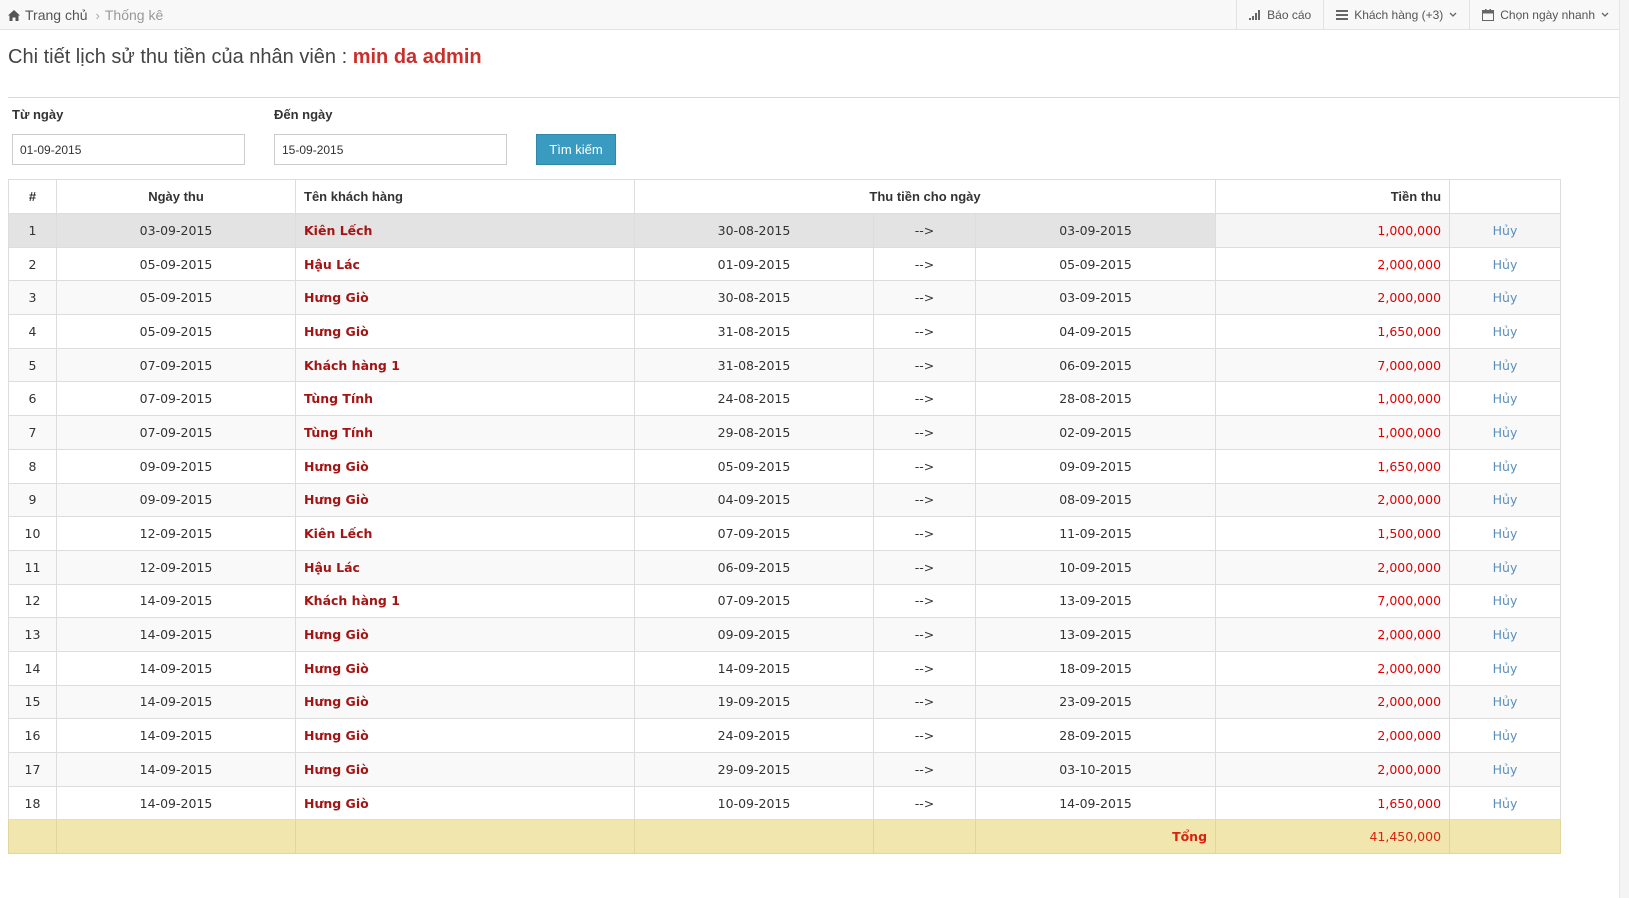 Image resolution: width=1629 pixels, height=898 pixels. What do you see at coordinates (32, 735) in the screenshot?
I see `row-index: 16` at bounding box center [32, 735].